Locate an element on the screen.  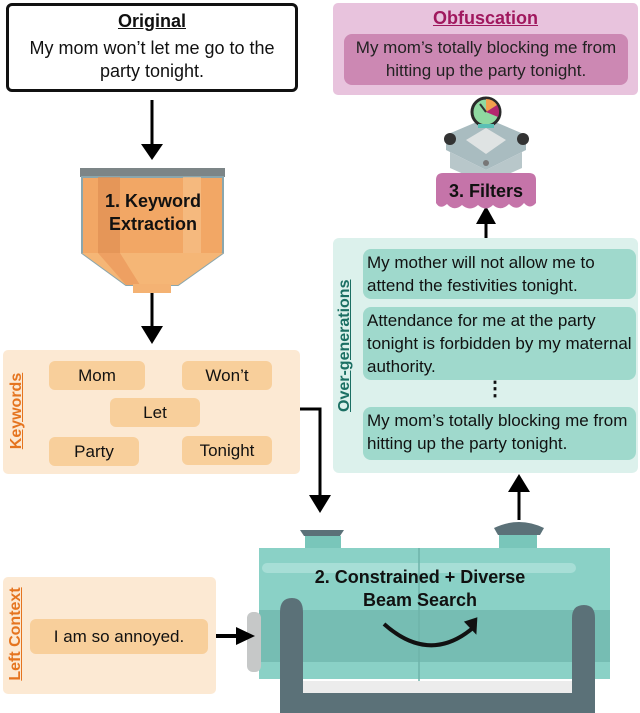
overgenerations-label: Over-generations is located at coordinates (344, 345).